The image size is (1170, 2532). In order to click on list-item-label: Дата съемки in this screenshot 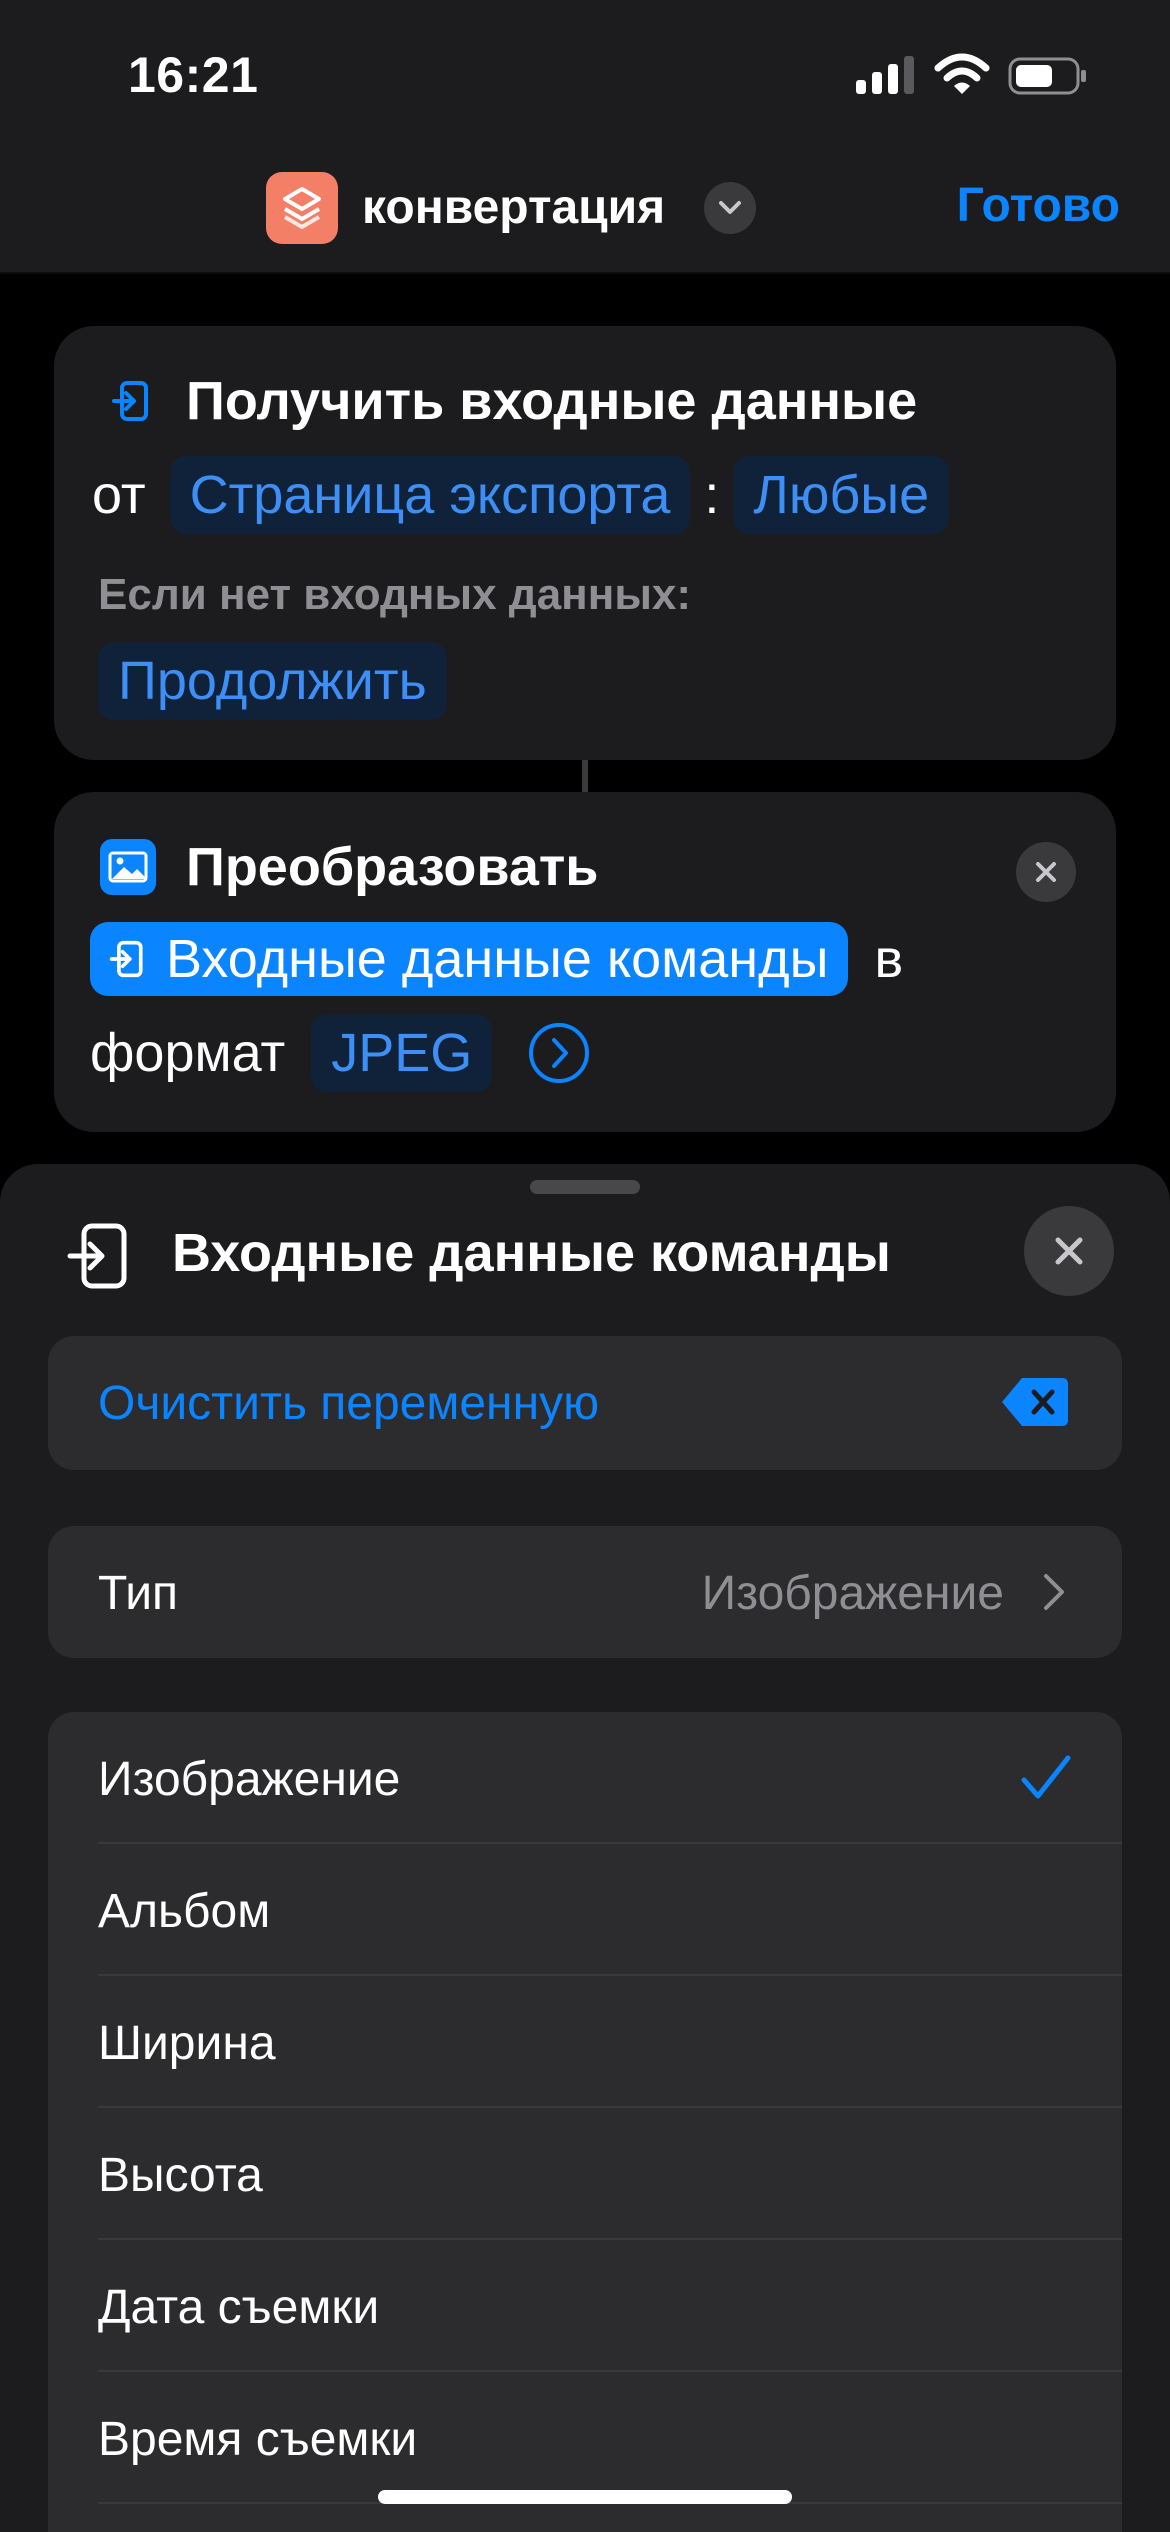, I will do `click(239, 2307)`.